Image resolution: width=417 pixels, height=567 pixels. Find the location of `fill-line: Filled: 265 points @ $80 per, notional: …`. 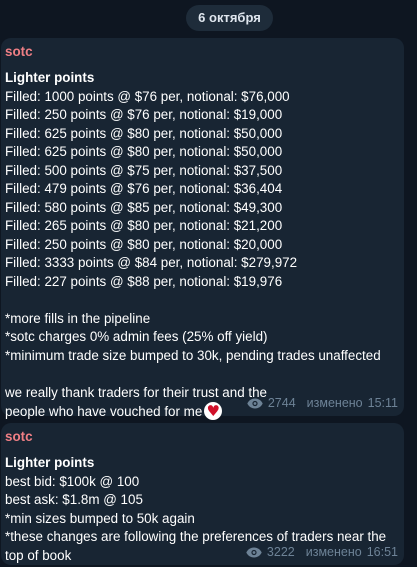

fill-line: Filled: 265 points @ $80 per, notional: … is located at coordinates (144, 225).